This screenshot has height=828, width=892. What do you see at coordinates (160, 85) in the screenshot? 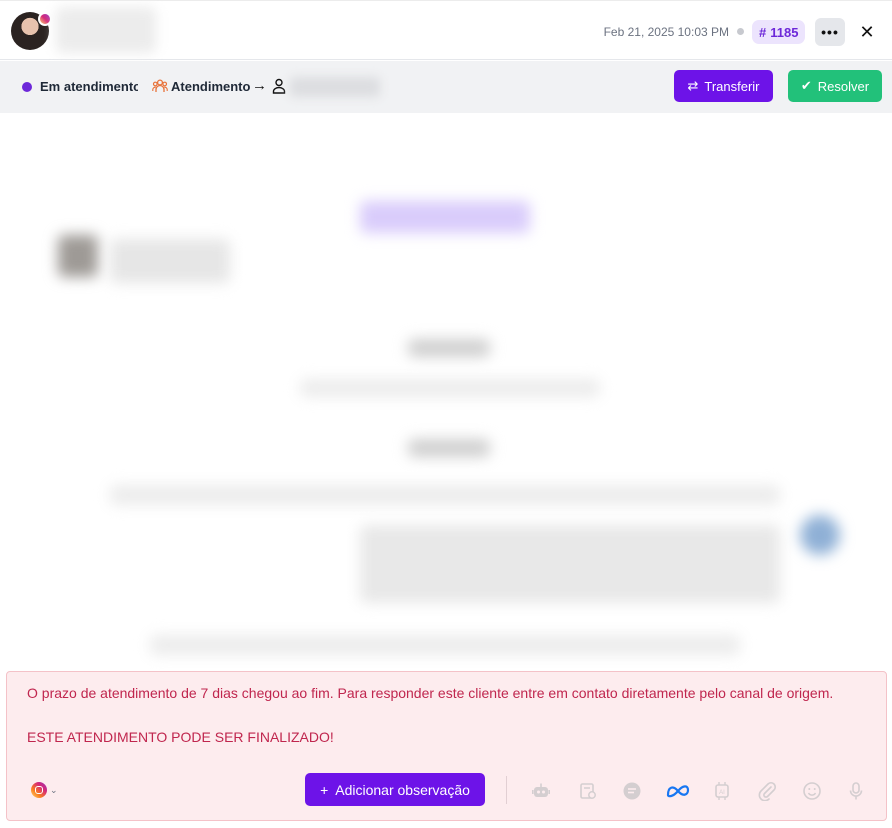
I see `team-icon` at bounding box center [160, 85].